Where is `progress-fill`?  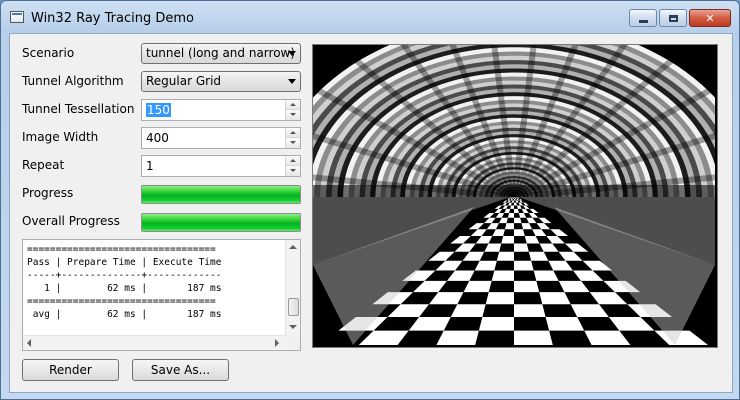 progress-fill is located at coordinates (221, 194).